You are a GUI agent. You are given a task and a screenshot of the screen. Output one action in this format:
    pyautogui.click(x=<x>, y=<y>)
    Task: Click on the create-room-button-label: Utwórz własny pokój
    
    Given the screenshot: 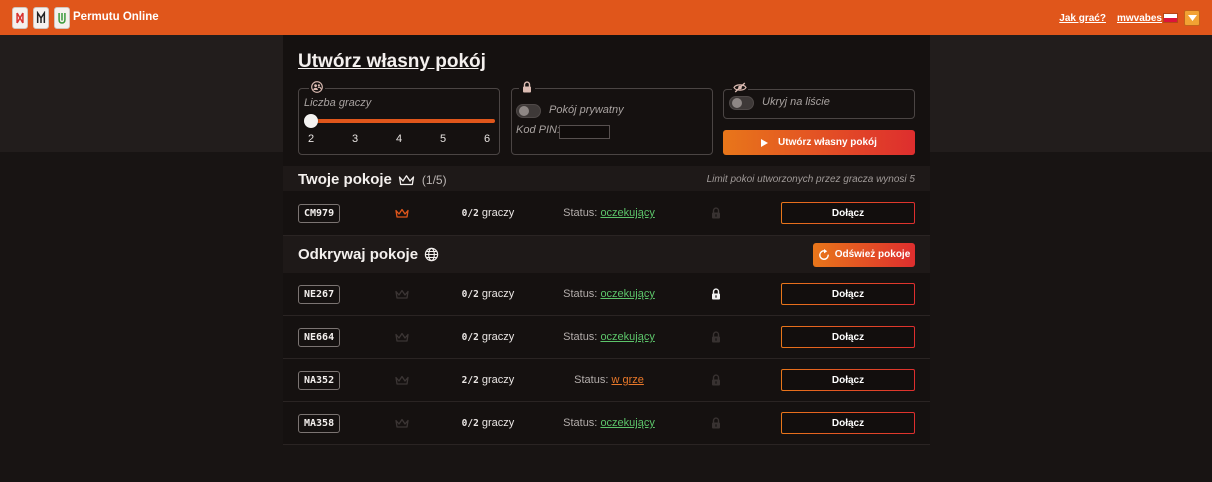 What is the action you would take?
    pyautogui.click(x=827, y=142)
    